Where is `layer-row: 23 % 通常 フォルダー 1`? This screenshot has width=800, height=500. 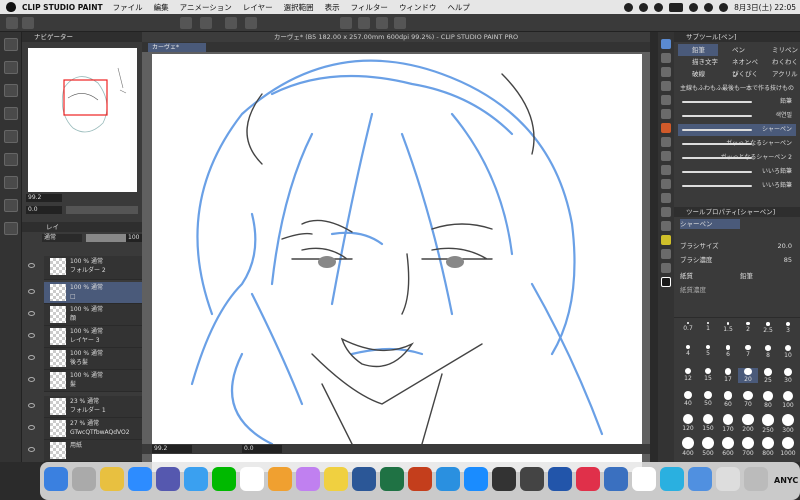 layer-row: 23 % 通常 フォルダー 1 is located at coordinates (85, 407).